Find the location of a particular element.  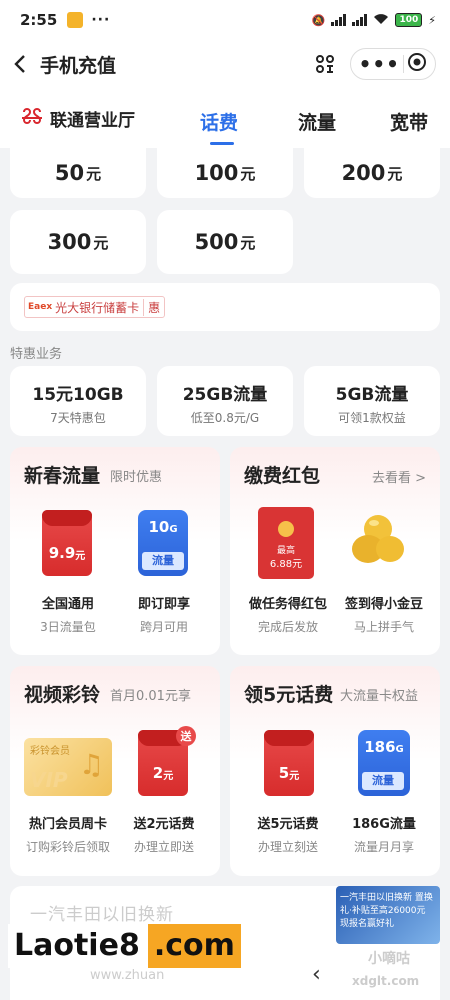

tab-liuliang: 流量 is located at coordinates (317, 121).